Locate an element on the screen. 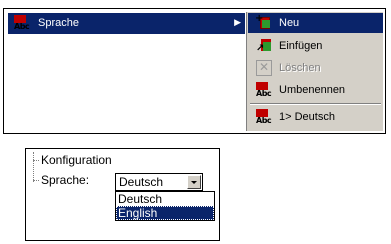  submenu-item-label: Löschen is located at coordinates (300, 68).